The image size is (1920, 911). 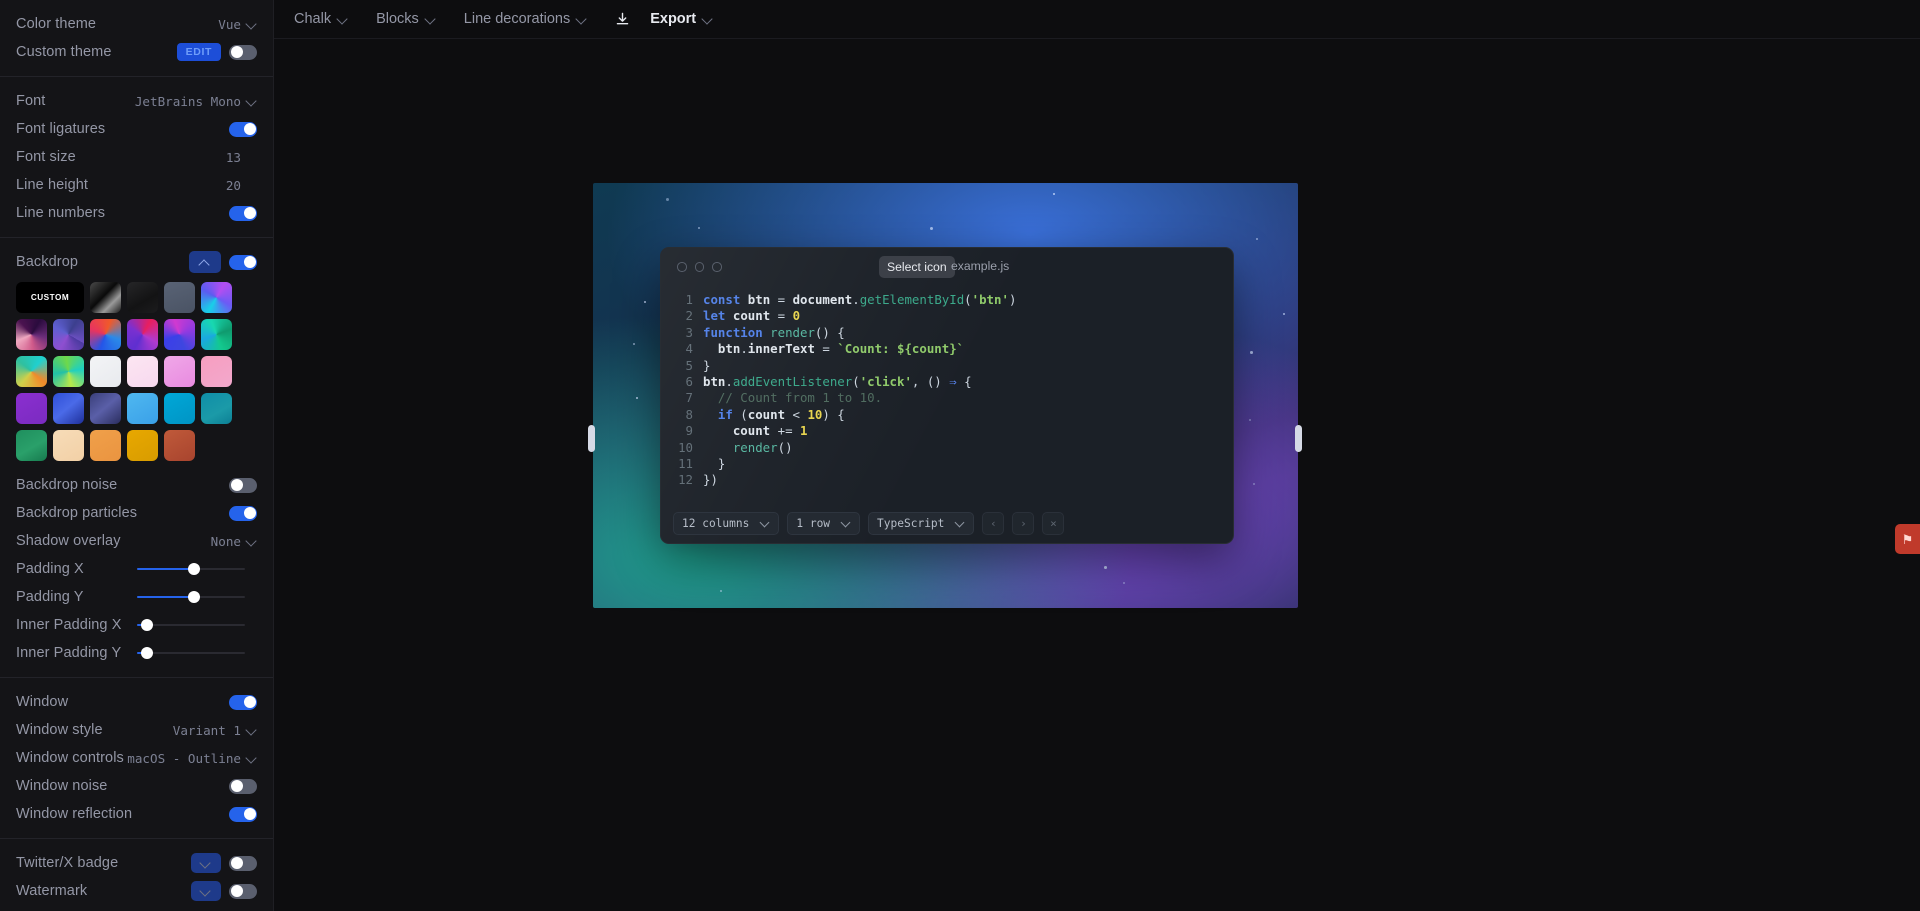 I want to click on window-toggle, so click(x=243, y=702).